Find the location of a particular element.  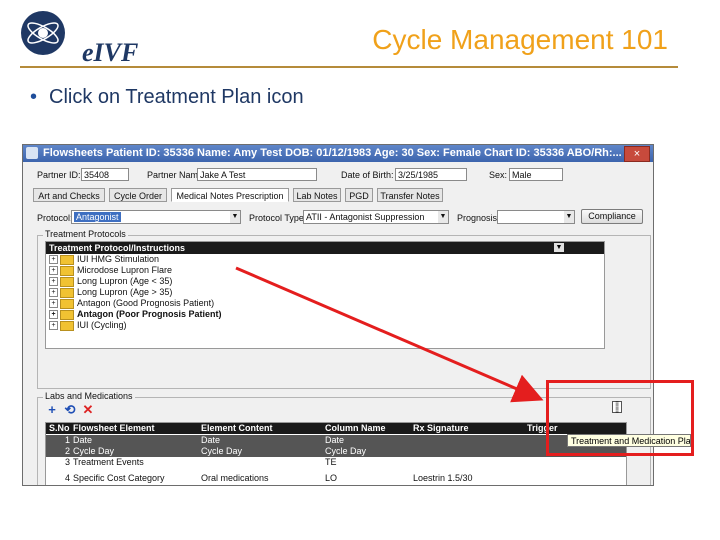

pointer-arrow-line is located at coordinates (389, 334).